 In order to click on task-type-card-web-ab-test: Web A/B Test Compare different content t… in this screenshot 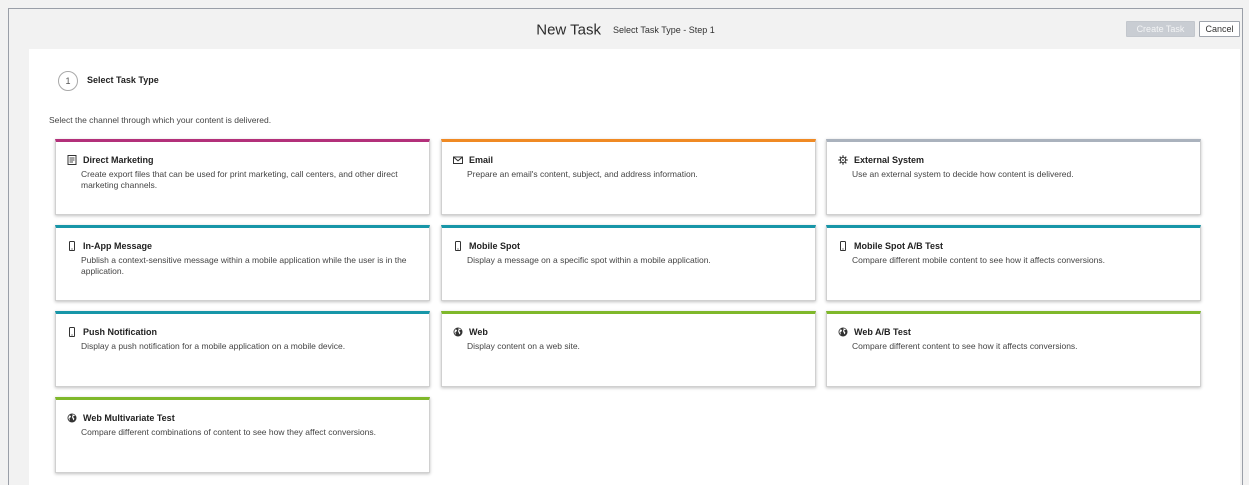, I will do `click(1013, 349)`.